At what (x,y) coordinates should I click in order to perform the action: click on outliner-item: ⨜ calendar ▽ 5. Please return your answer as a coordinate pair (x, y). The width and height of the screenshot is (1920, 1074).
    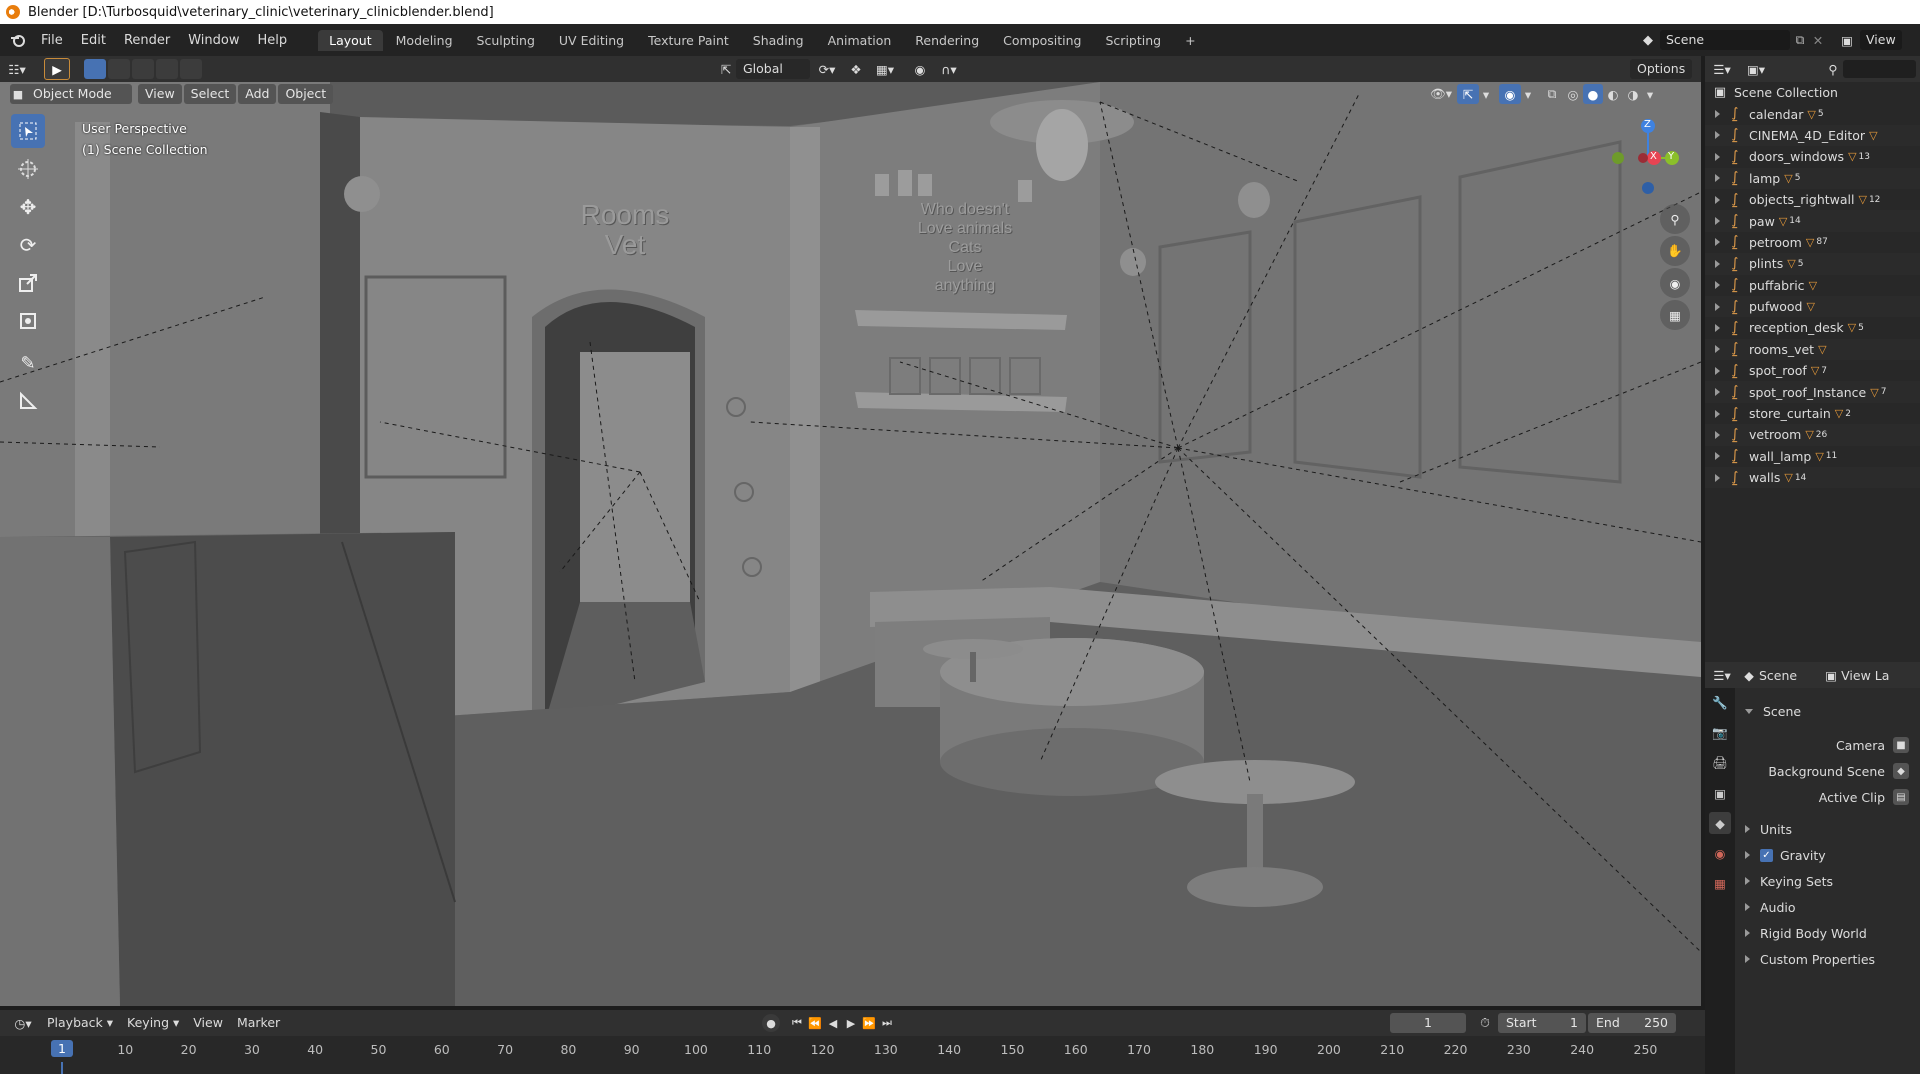
    Looking at the image, I should click on (1812, 113).